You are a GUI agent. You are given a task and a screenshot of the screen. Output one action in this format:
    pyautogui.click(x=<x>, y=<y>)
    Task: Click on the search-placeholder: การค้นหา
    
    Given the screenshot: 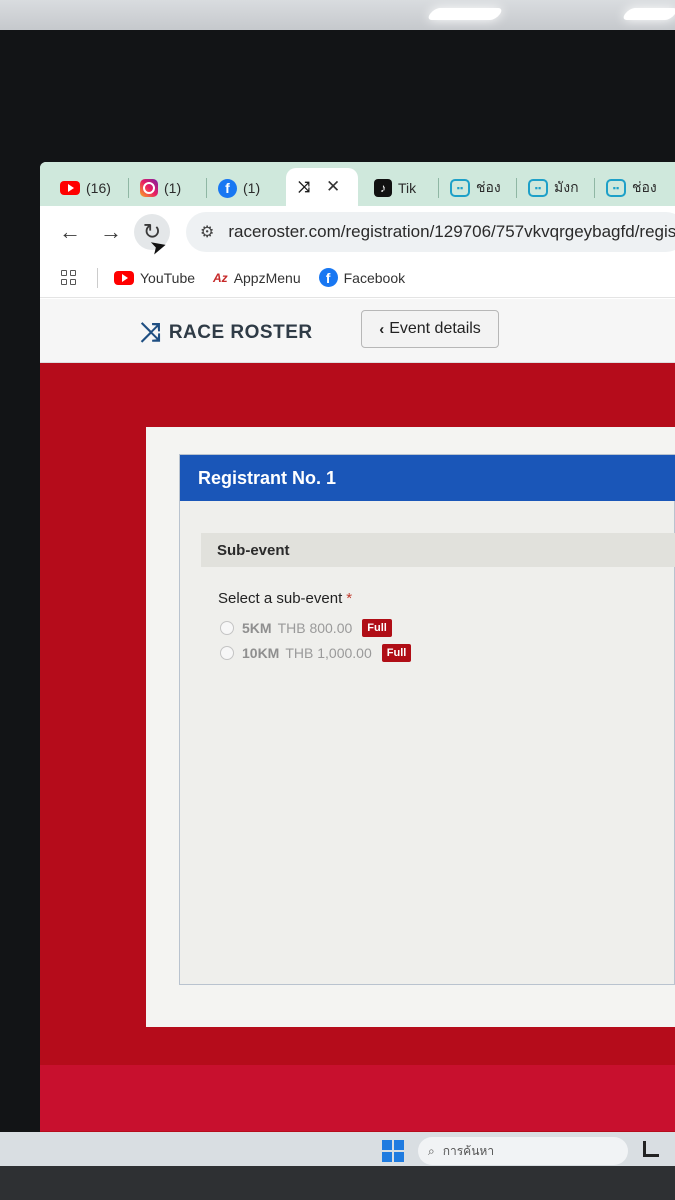 What is the action you would take?
    pyautogui.click(x=468, y=1150)
    